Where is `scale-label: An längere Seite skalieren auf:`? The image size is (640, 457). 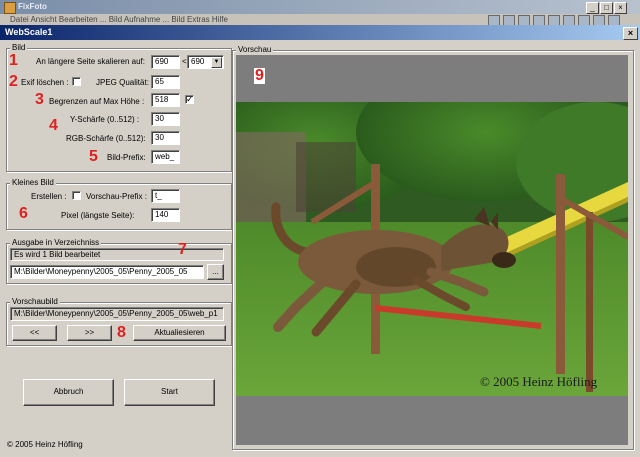
scale-label: An längere Seite skalieren auf: is located at coordinates (90, 61).